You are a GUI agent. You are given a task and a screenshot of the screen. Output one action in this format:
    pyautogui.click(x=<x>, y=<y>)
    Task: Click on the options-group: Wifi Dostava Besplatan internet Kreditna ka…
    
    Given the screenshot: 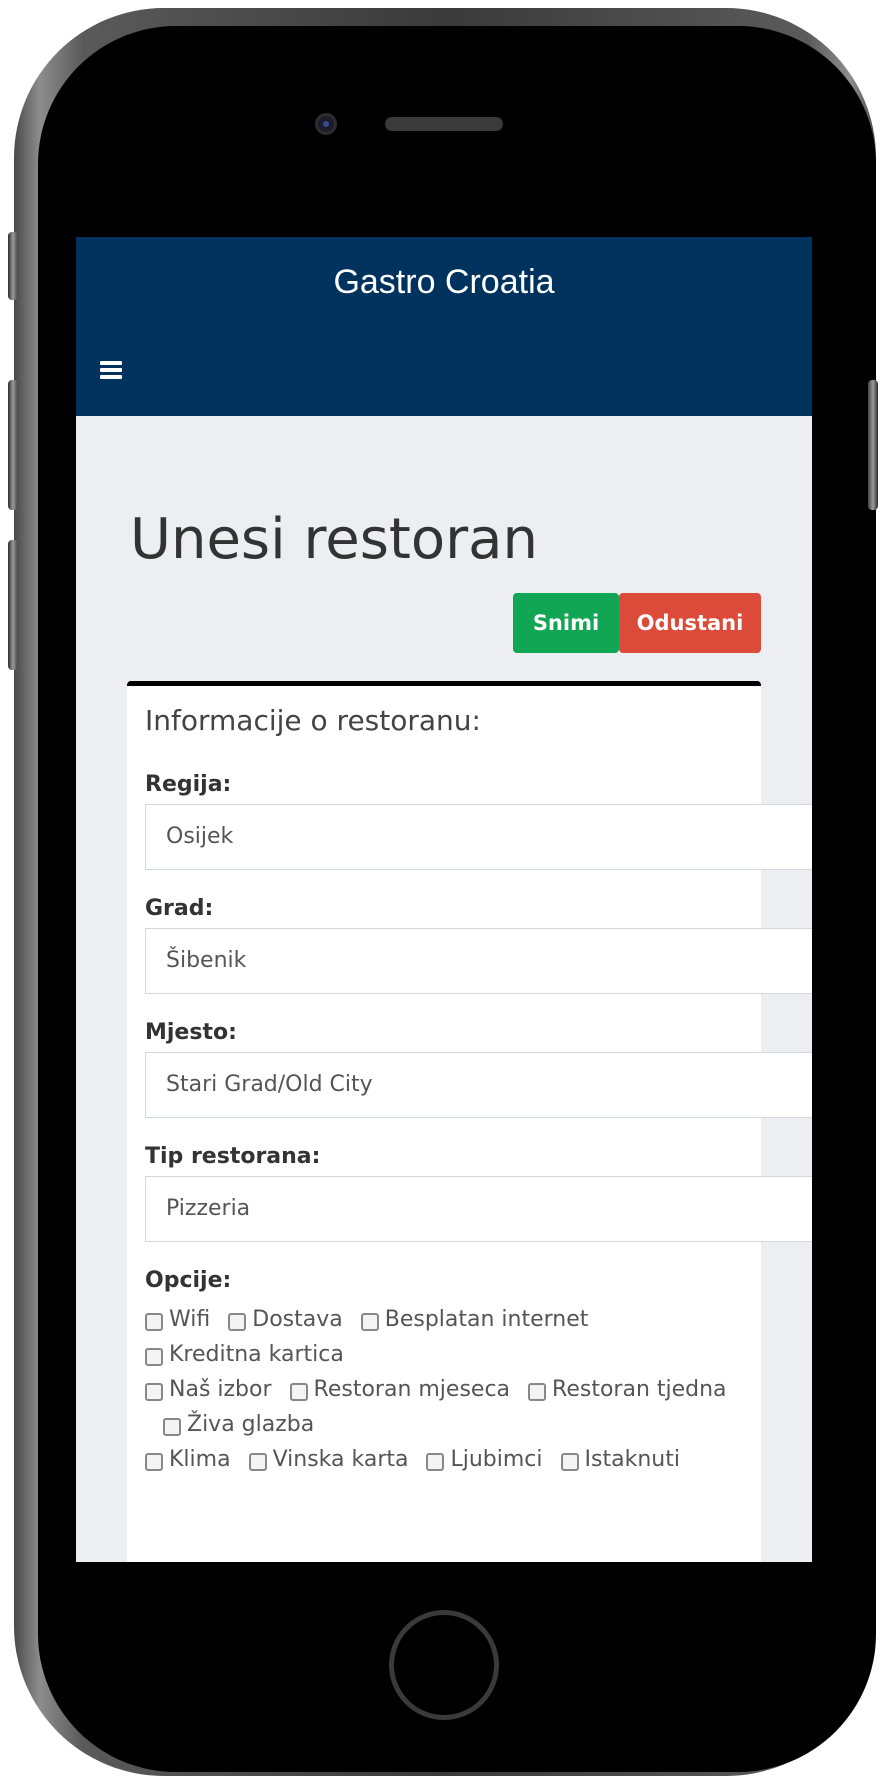 What is the action you would take?
    pyautogui.click(x=448, y=1389)
    